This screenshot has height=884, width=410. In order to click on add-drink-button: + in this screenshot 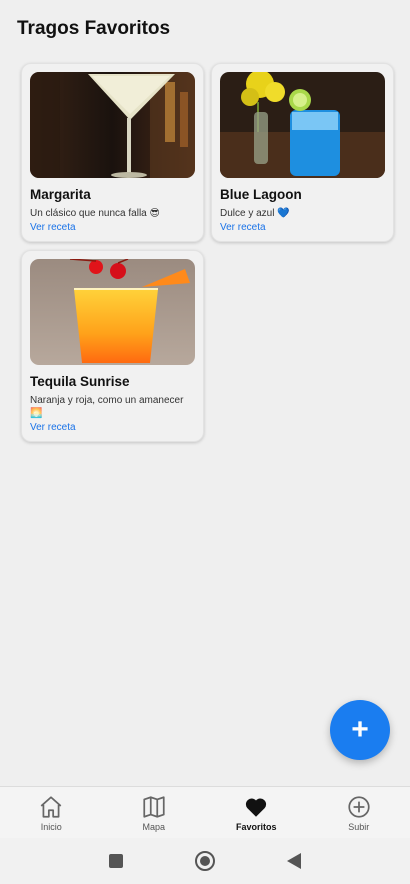, I will do `click(360, 730)`.